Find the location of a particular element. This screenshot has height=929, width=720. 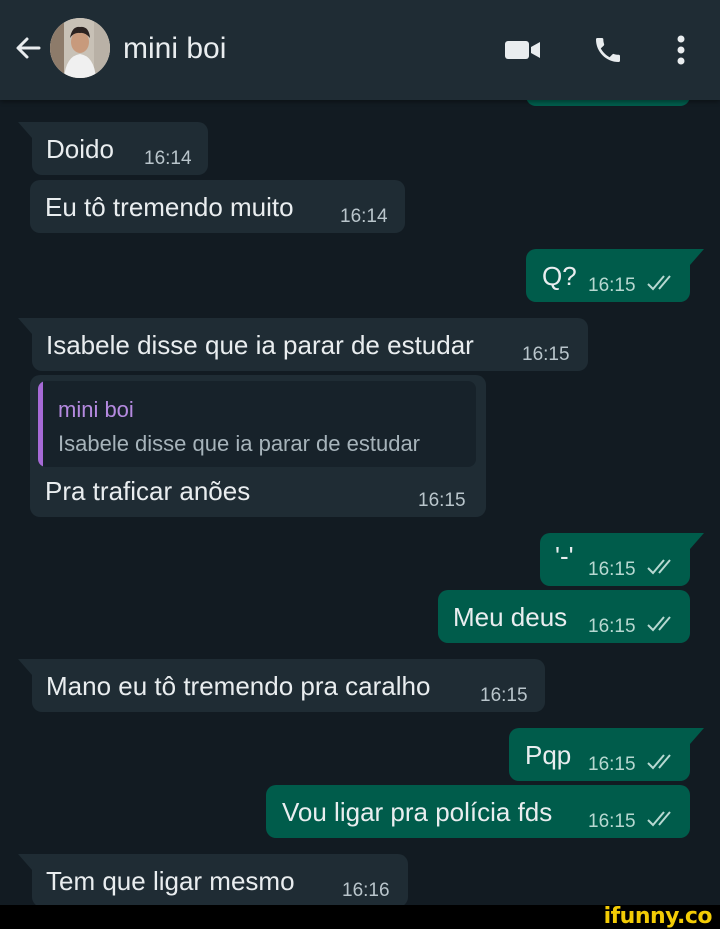

voice-call-button is located at coordinates (608, 50).